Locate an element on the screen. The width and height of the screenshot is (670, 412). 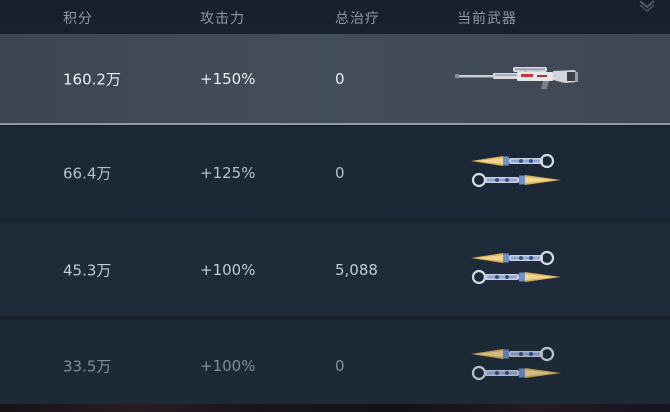
row-attack: +150% is located at coordinates (228, 78).